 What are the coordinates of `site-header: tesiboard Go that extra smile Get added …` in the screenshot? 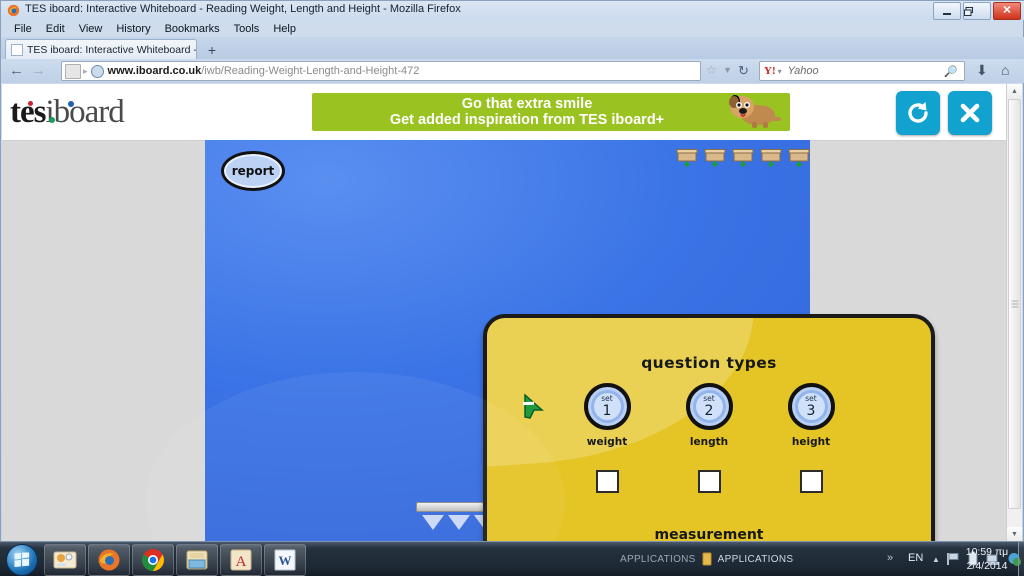 It's located at (505, 112).